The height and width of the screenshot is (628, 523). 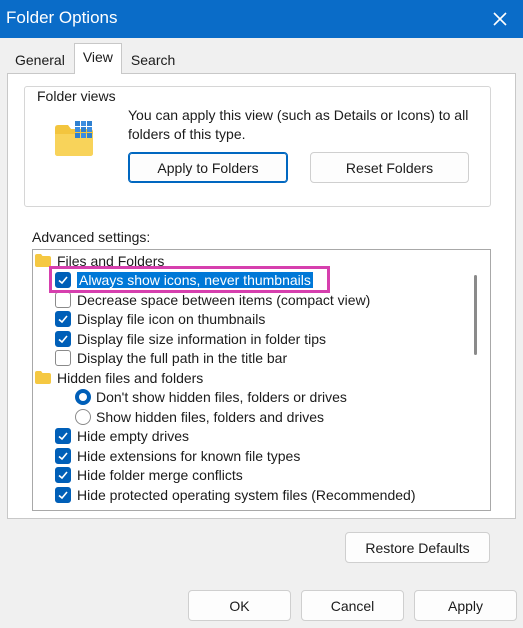 I want to click on close-icon, so click(x=500, y=19).